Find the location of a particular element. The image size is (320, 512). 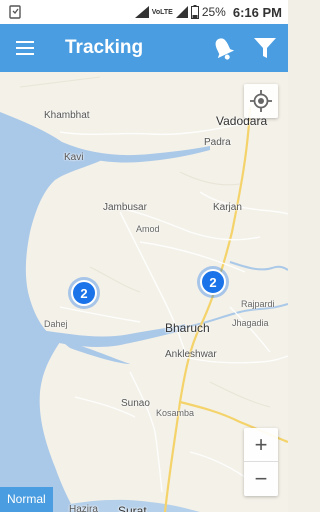

cell-signal-icon is located at coordinates (181, 12).